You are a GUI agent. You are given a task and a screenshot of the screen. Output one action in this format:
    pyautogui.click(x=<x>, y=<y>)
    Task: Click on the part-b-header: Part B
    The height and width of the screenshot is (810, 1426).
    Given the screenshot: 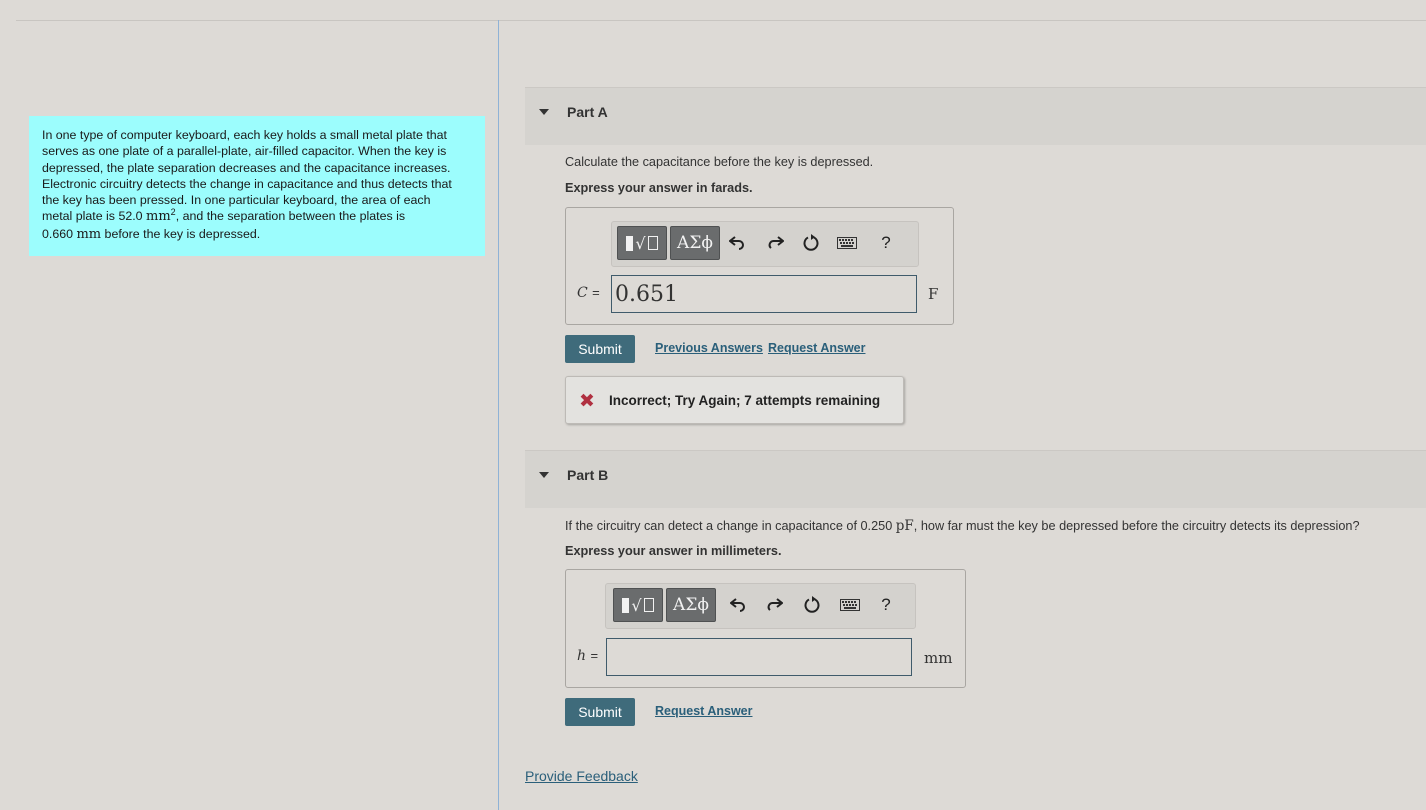 What is the action you would take?
    pyautogui.click(x=975, y=479)
    